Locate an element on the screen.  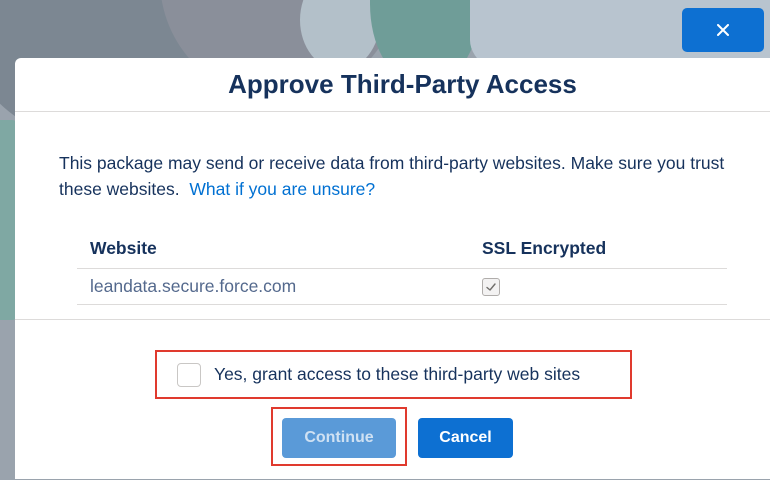
close-button is located at coordinates (723, 30).